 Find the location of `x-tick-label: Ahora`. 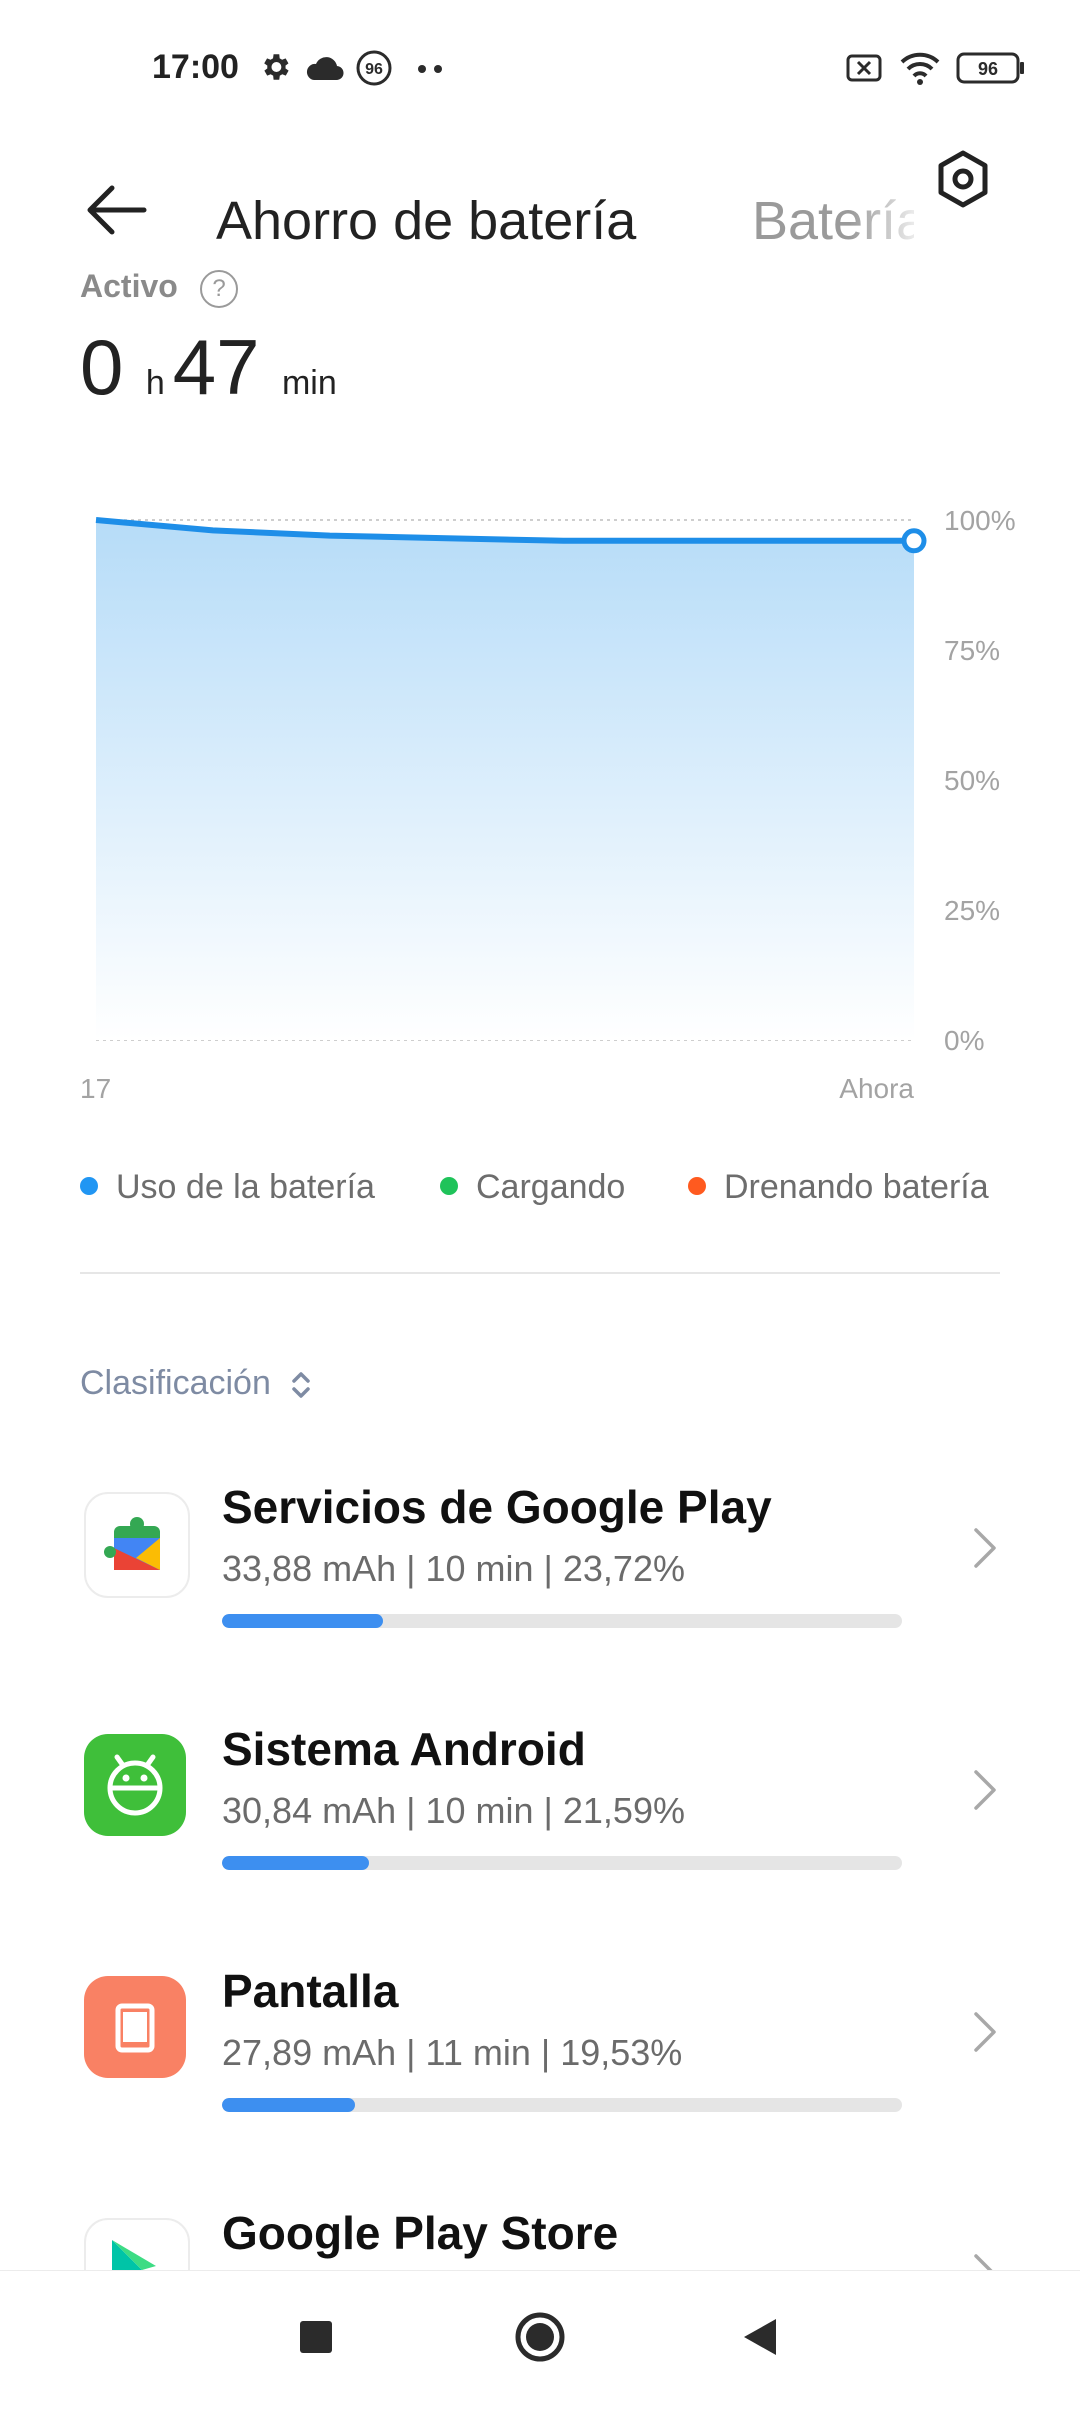

x-tick-label: Ahora is located at coordinates (876, 1088).